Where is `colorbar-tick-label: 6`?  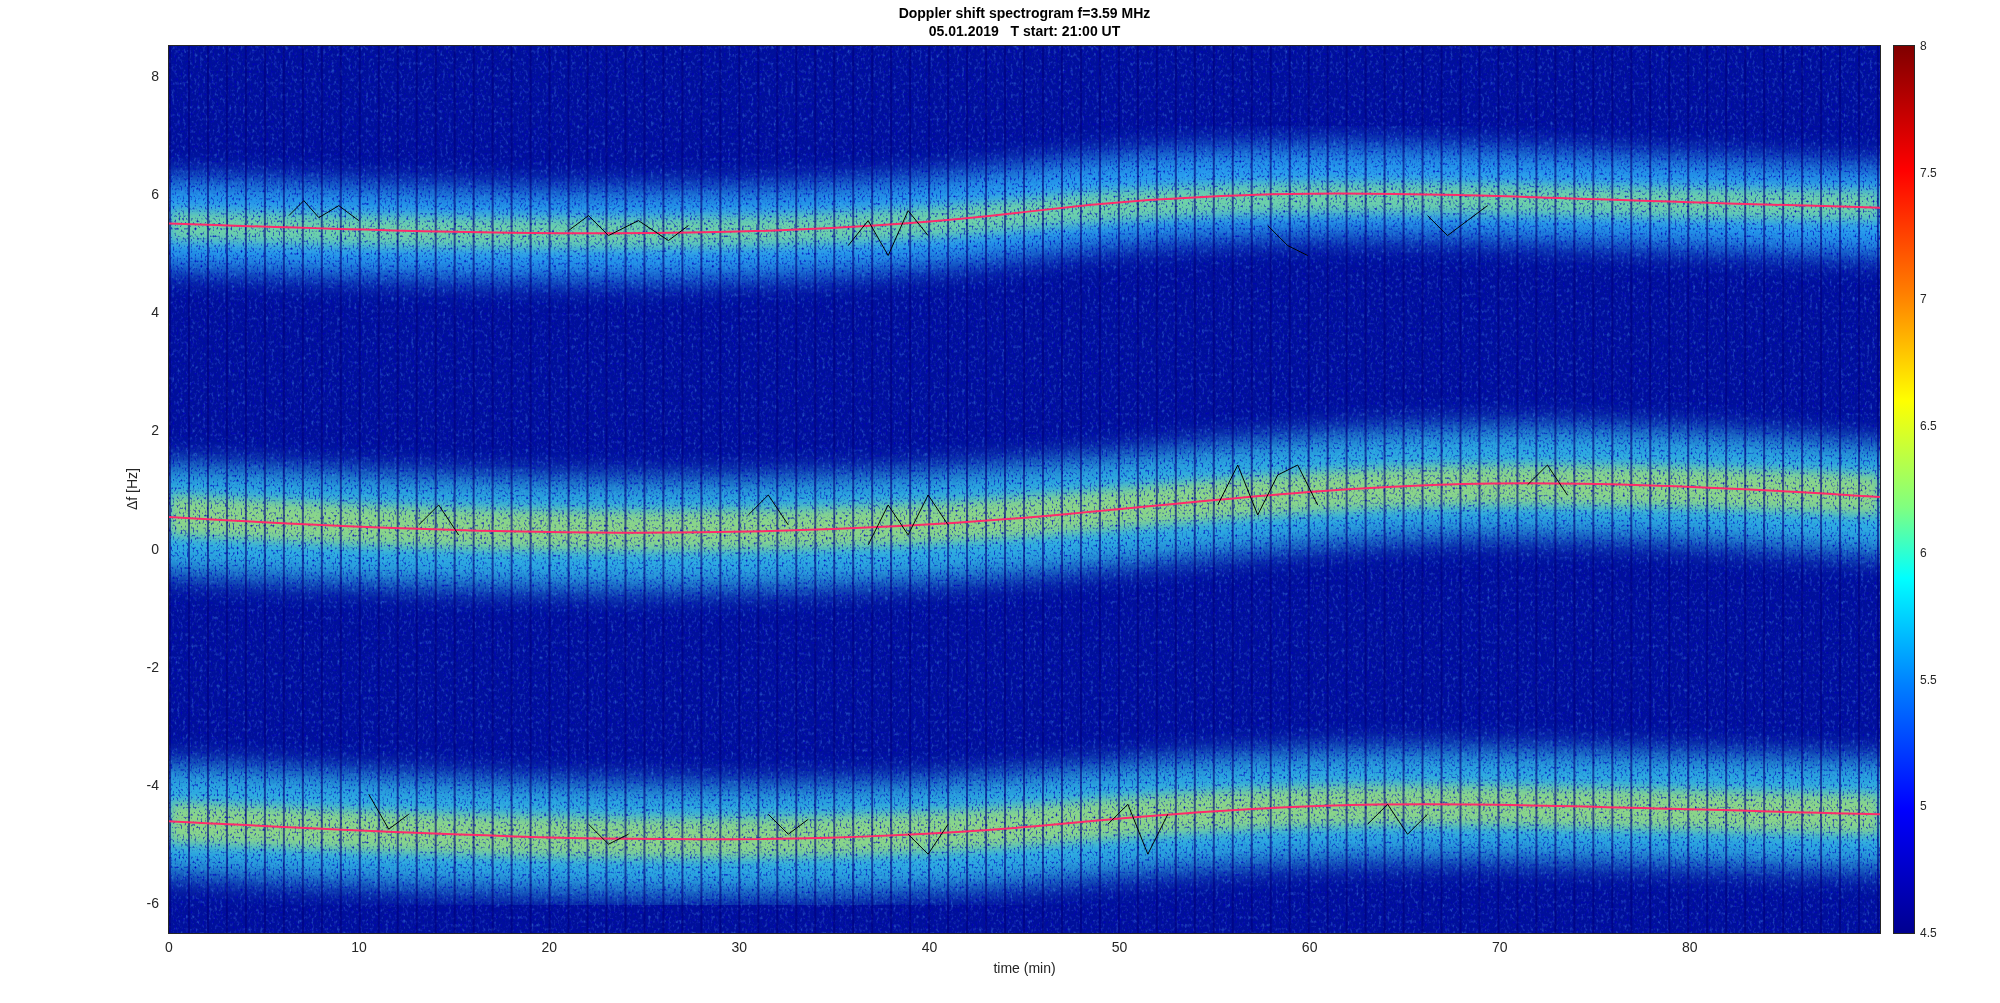
colorbar-tick-label: 6 is located at coordinates (1923, 552).